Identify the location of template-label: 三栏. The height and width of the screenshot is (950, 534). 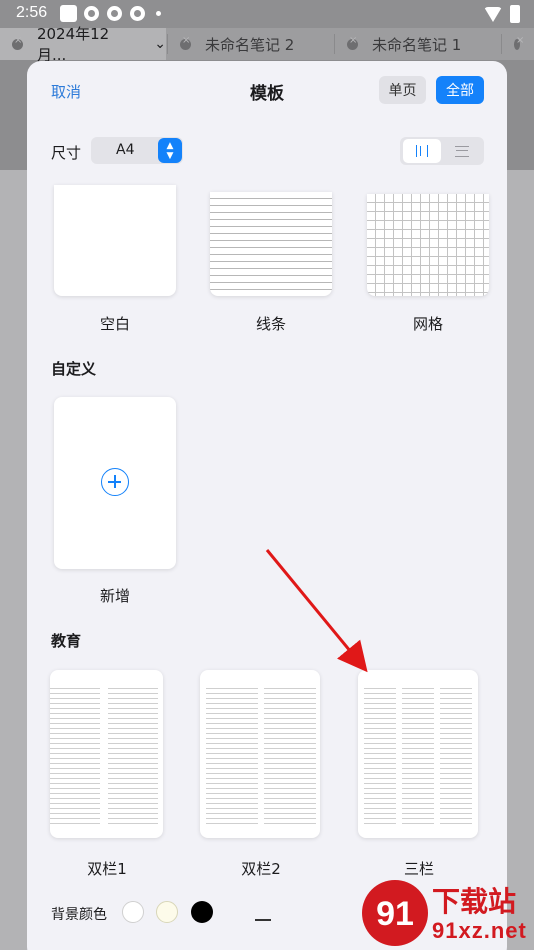
(418, 869).